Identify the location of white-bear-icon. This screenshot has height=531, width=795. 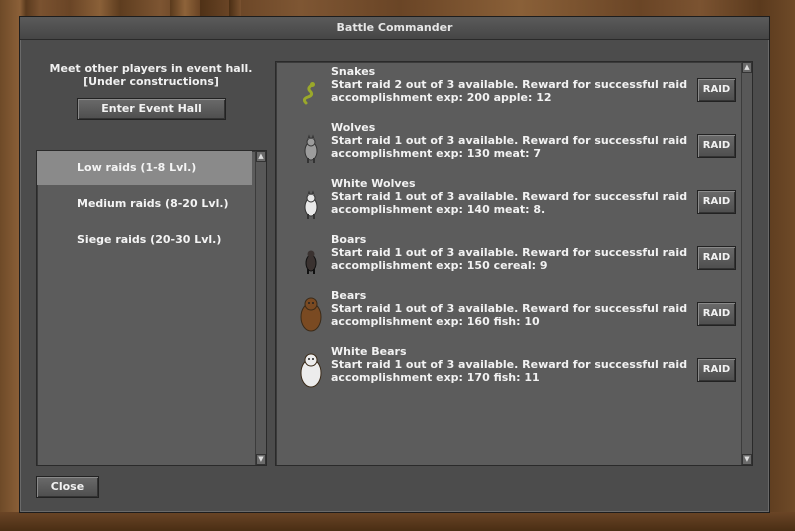
(311, 370).